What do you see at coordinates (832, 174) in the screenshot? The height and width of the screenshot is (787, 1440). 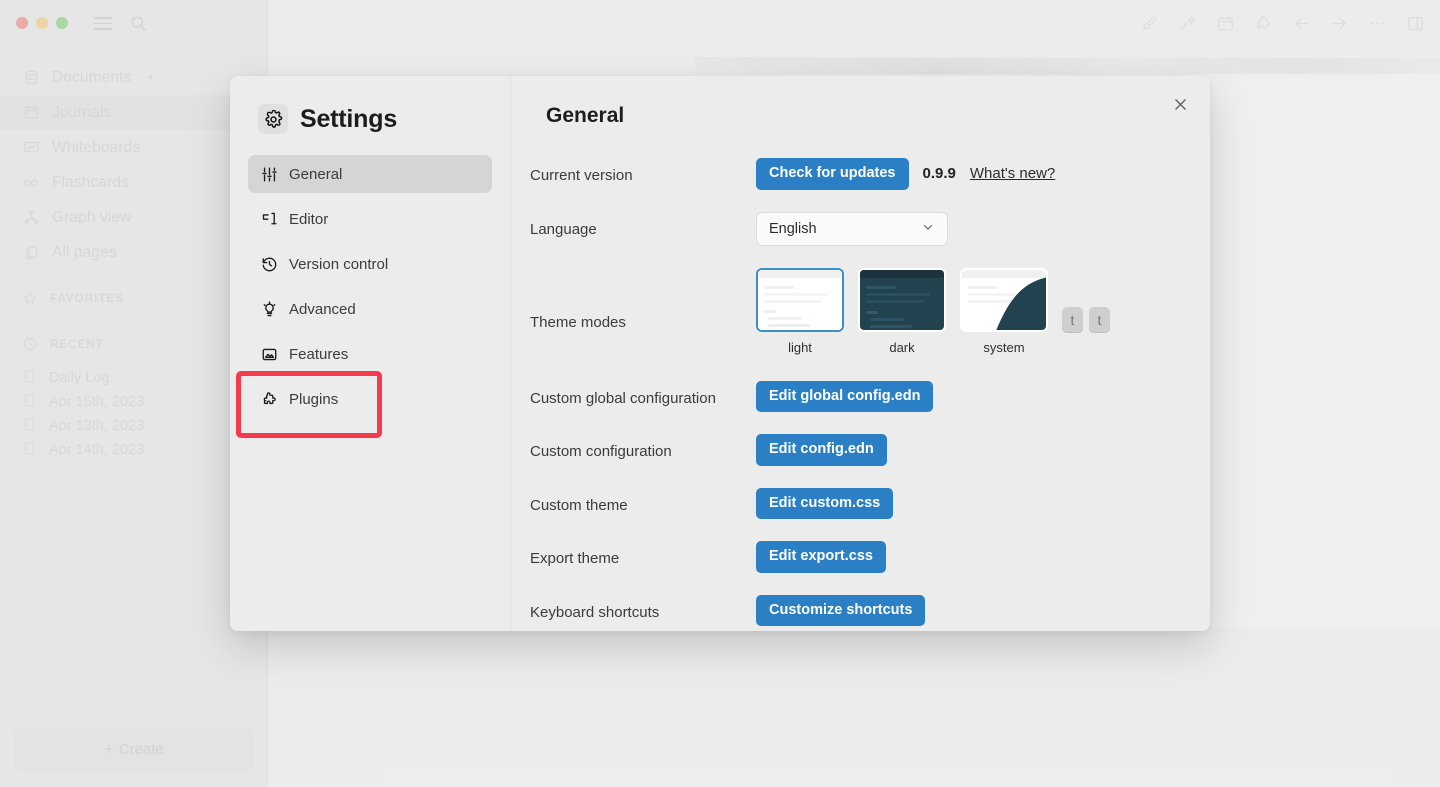 I see `check-for-updates-button: Check for updates` at bounding box center [832, 174].